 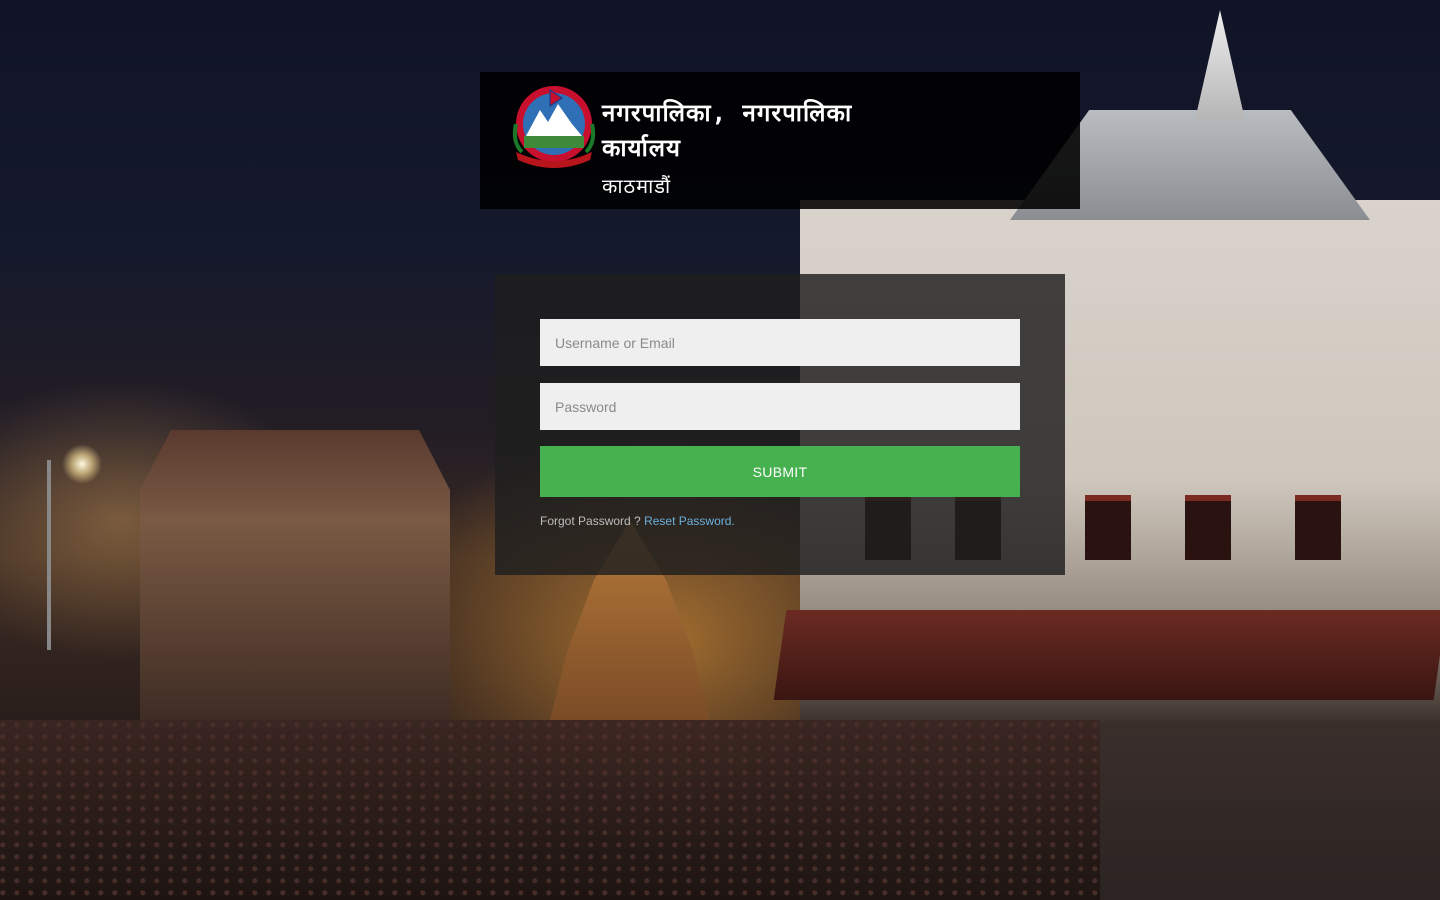 I want to click on organization-title: नगरपालिका, नगरपालिका कार्यालय, so click(x=727, y=130).